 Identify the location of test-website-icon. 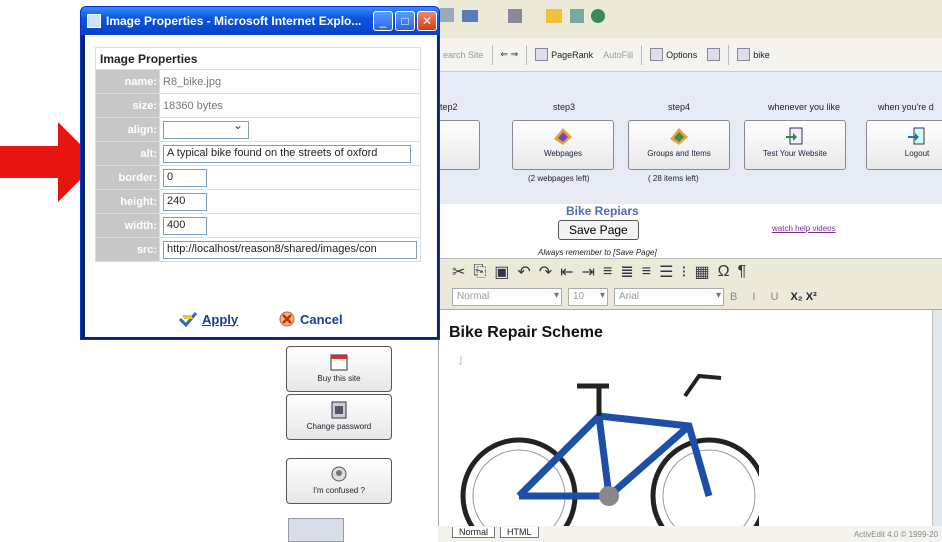
(794, 136).